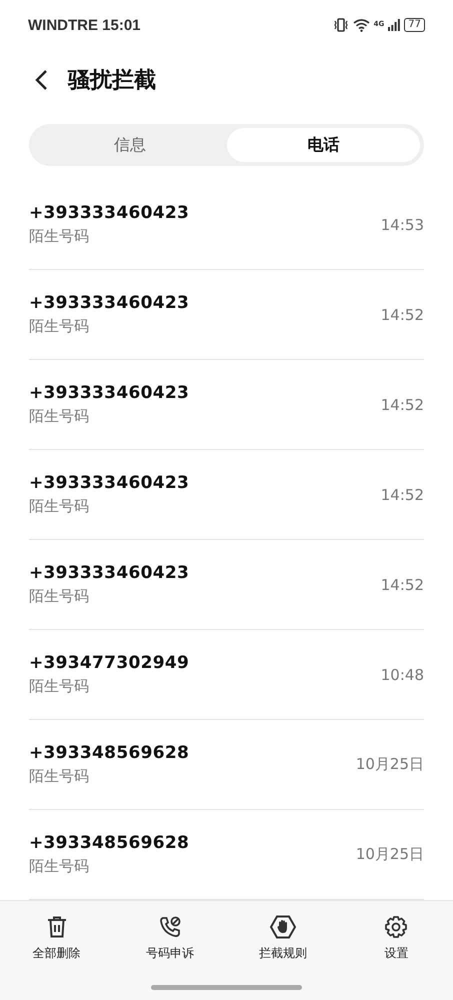  Describe the element at coordinates (283, 927) in the screenshot. I see `hand-stop-icon` at that location.